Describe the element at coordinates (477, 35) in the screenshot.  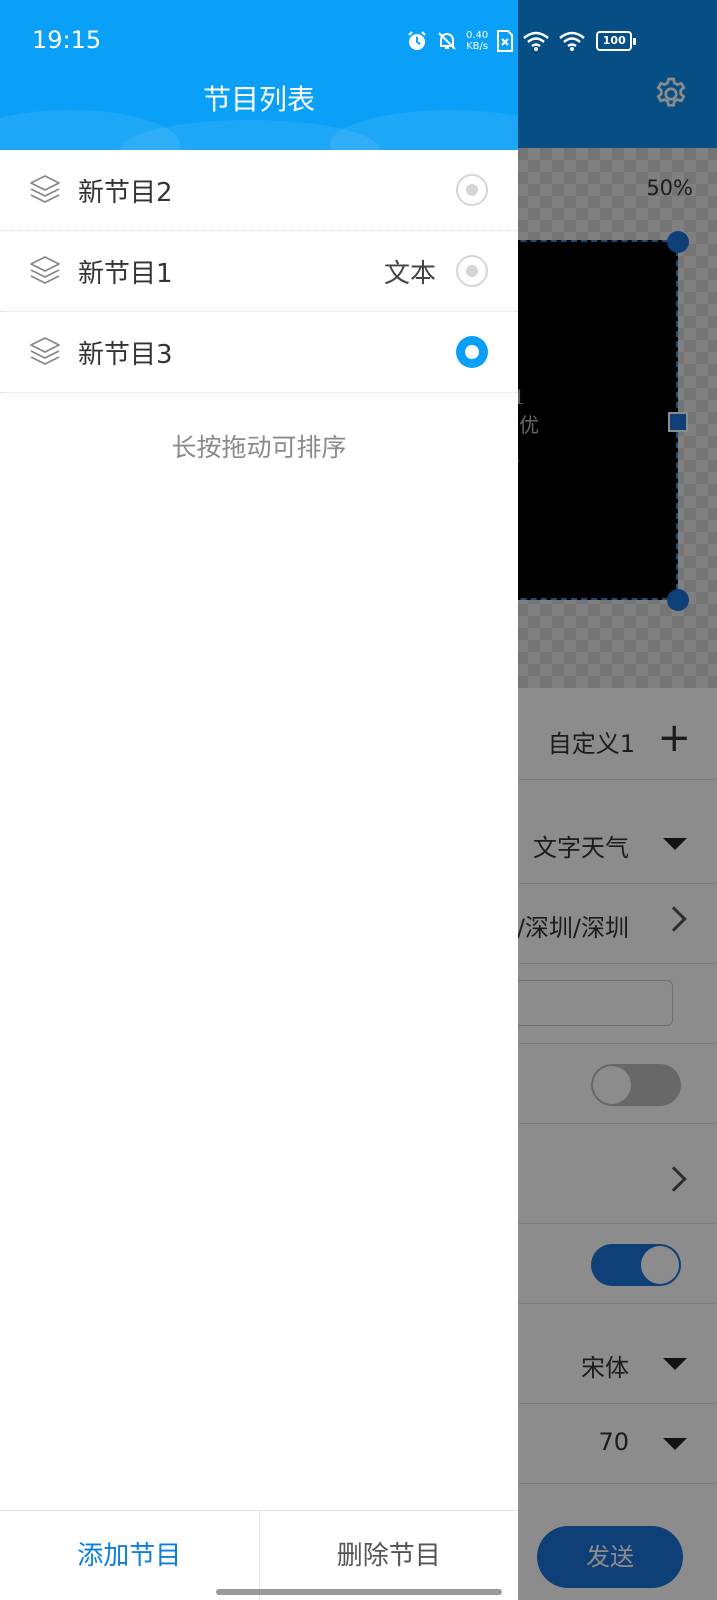
I see `net-speed-value: 0.40` at that location.